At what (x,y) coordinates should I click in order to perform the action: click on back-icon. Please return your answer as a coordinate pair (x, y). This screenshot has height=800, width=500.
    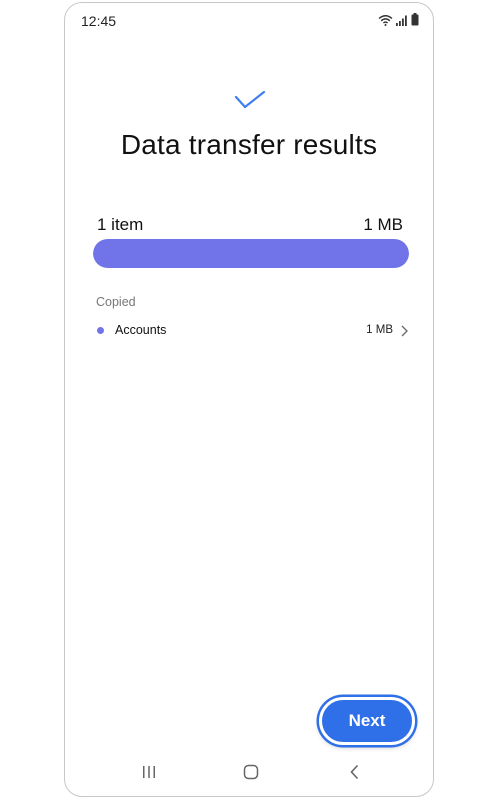
    Looking at the image, I should click on (355, 772).